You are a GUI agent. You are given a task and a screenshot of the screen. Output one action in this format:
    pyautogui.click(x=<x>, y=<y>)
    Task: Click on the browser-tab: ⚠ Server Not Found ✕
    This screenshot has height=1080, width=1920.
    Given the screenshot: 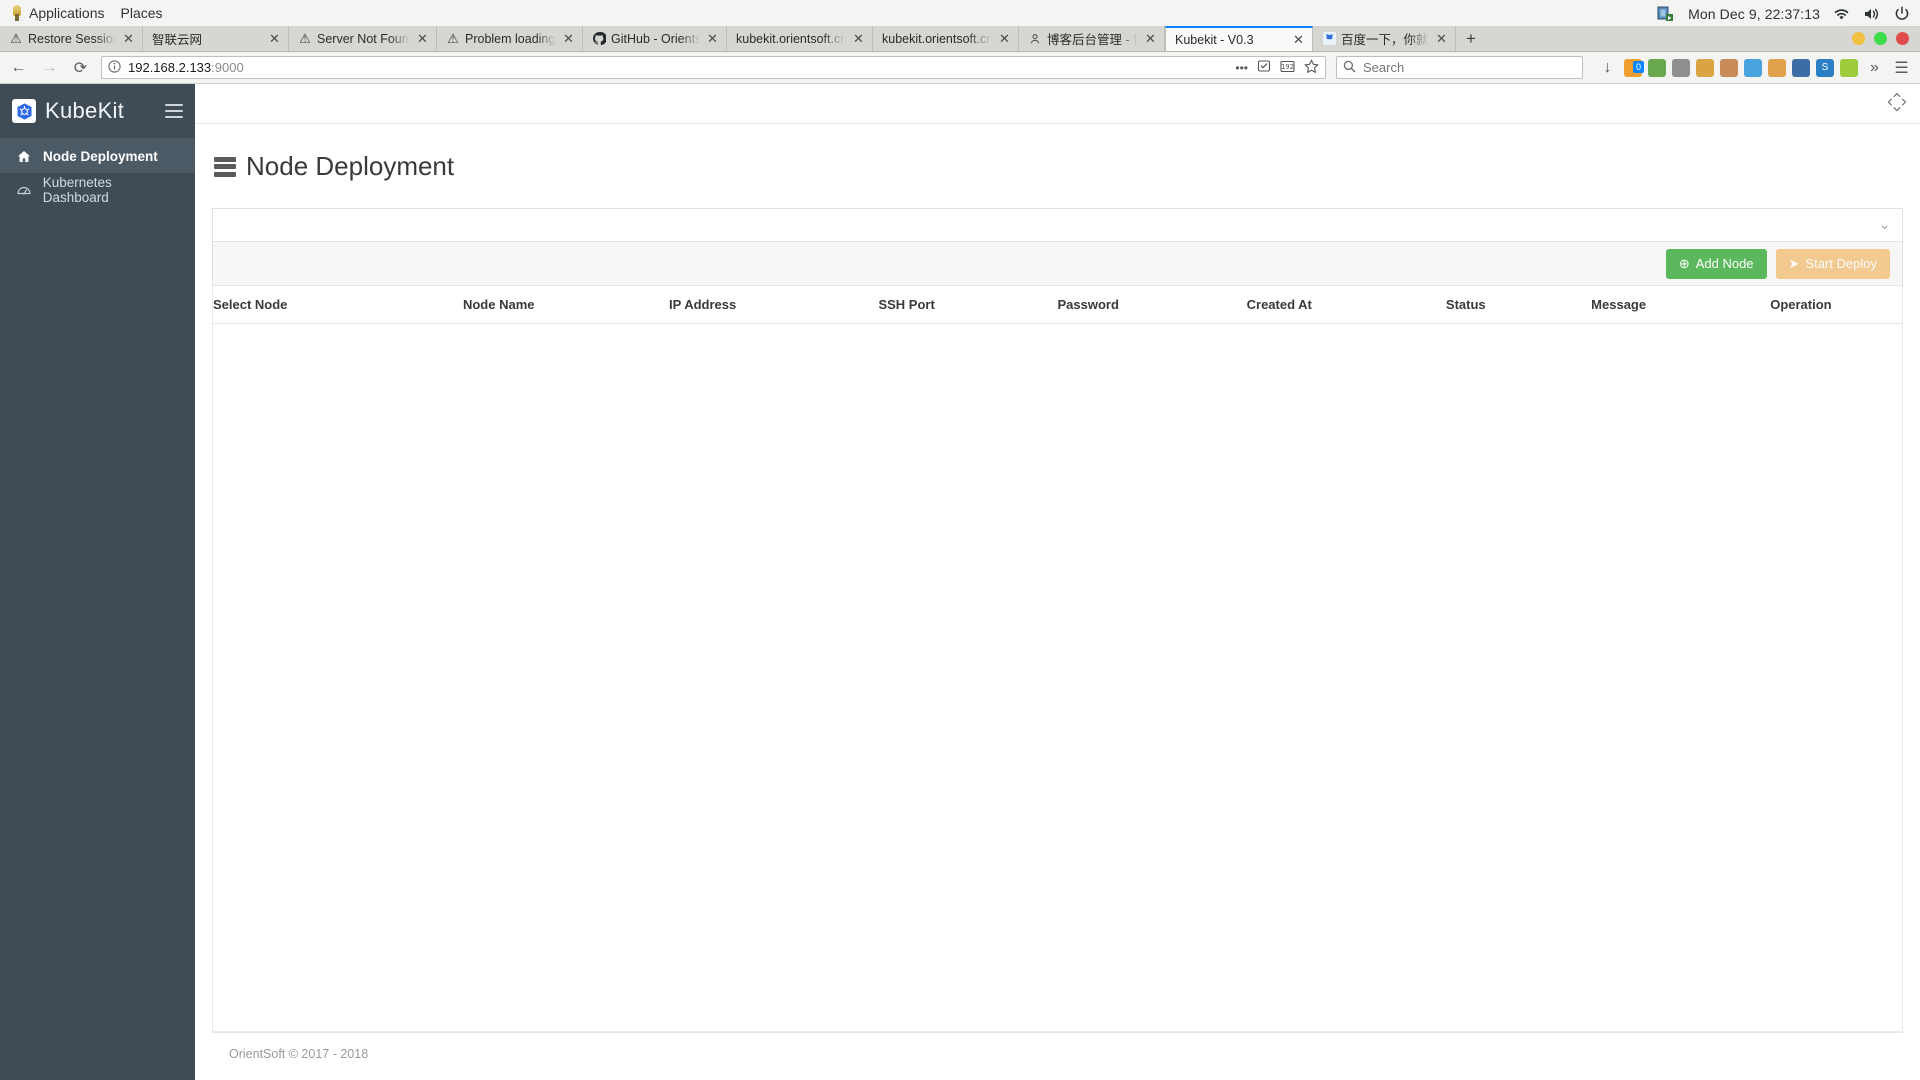 What is the action you would take?
    pyautogui.click(x=363, y=38)
    